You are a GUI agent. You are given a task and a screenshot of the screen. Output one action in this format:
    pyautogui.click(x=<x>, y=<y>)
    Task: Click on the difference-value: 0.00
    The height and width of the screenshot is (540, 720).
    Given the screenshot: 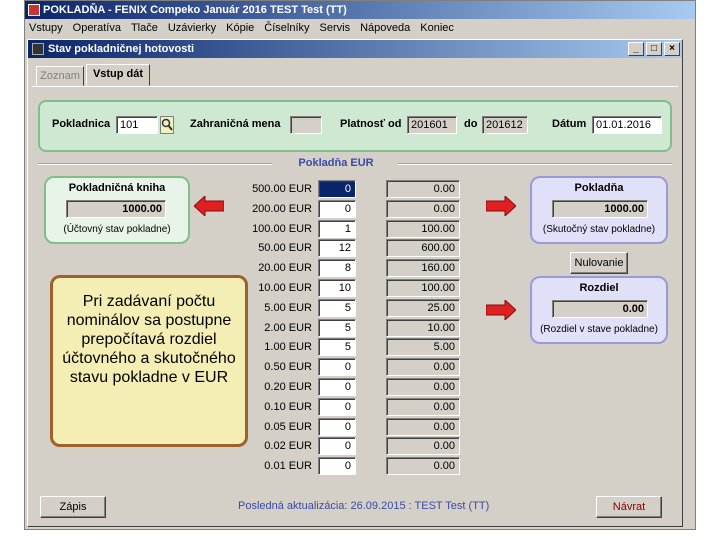 What is the action you would take?
    pyautogui.click(x=600, y=309)
    